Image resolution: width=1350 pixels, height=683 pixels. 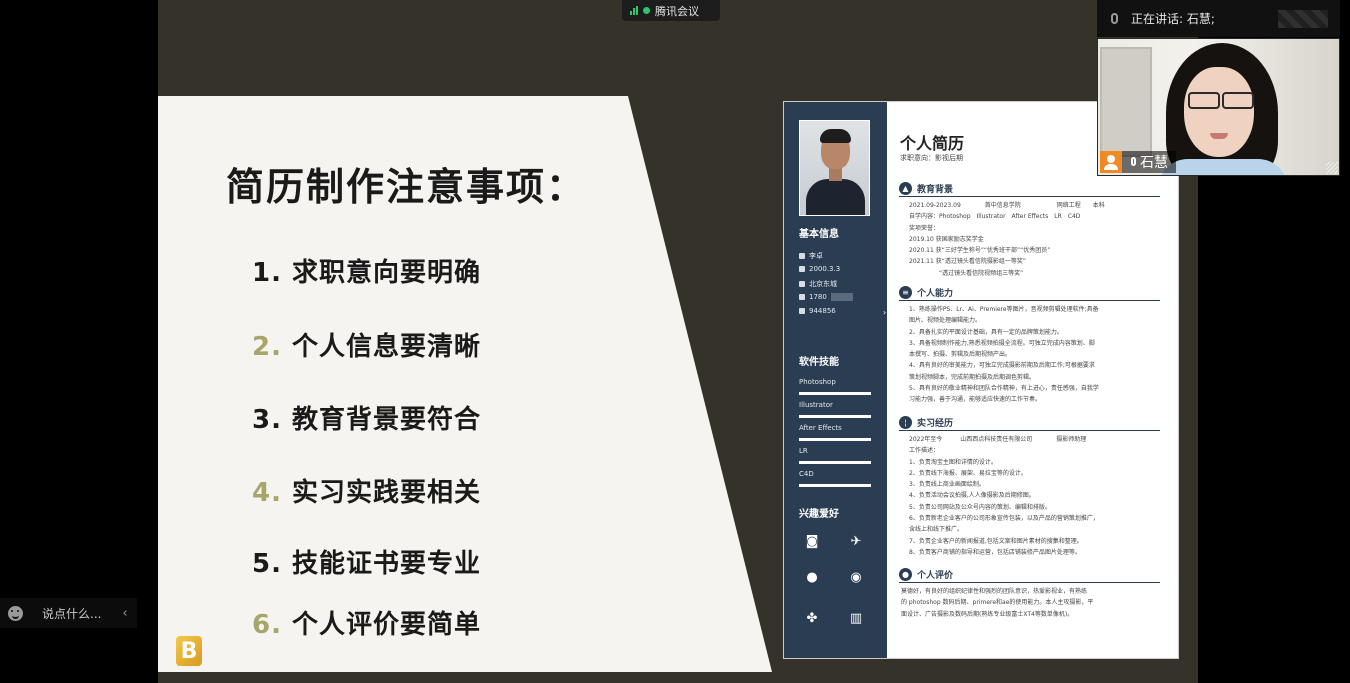 I want to click on resume-line: 习能力强，善于沟通，能够适应快速的工作节奏。, so click(x=975, y=400).